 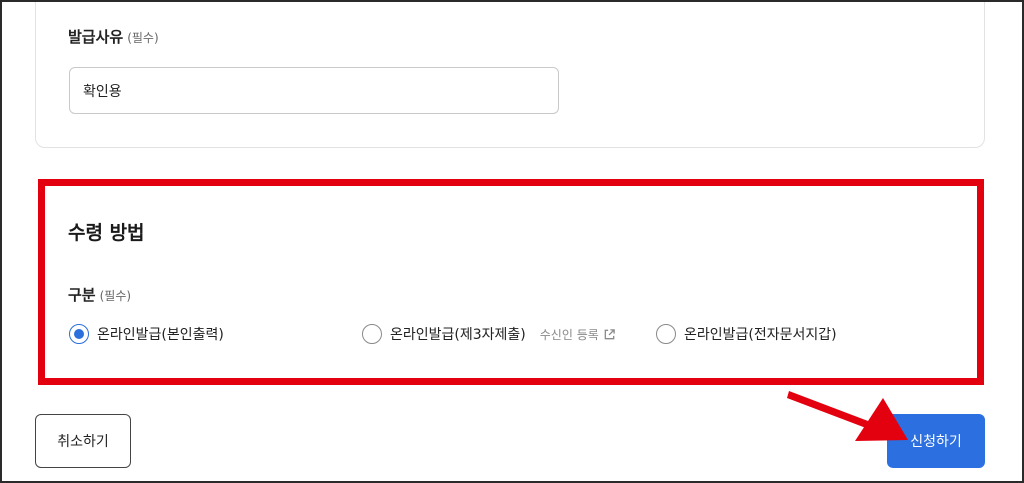 I want to click on reason-input, so click(x=314, y=90).